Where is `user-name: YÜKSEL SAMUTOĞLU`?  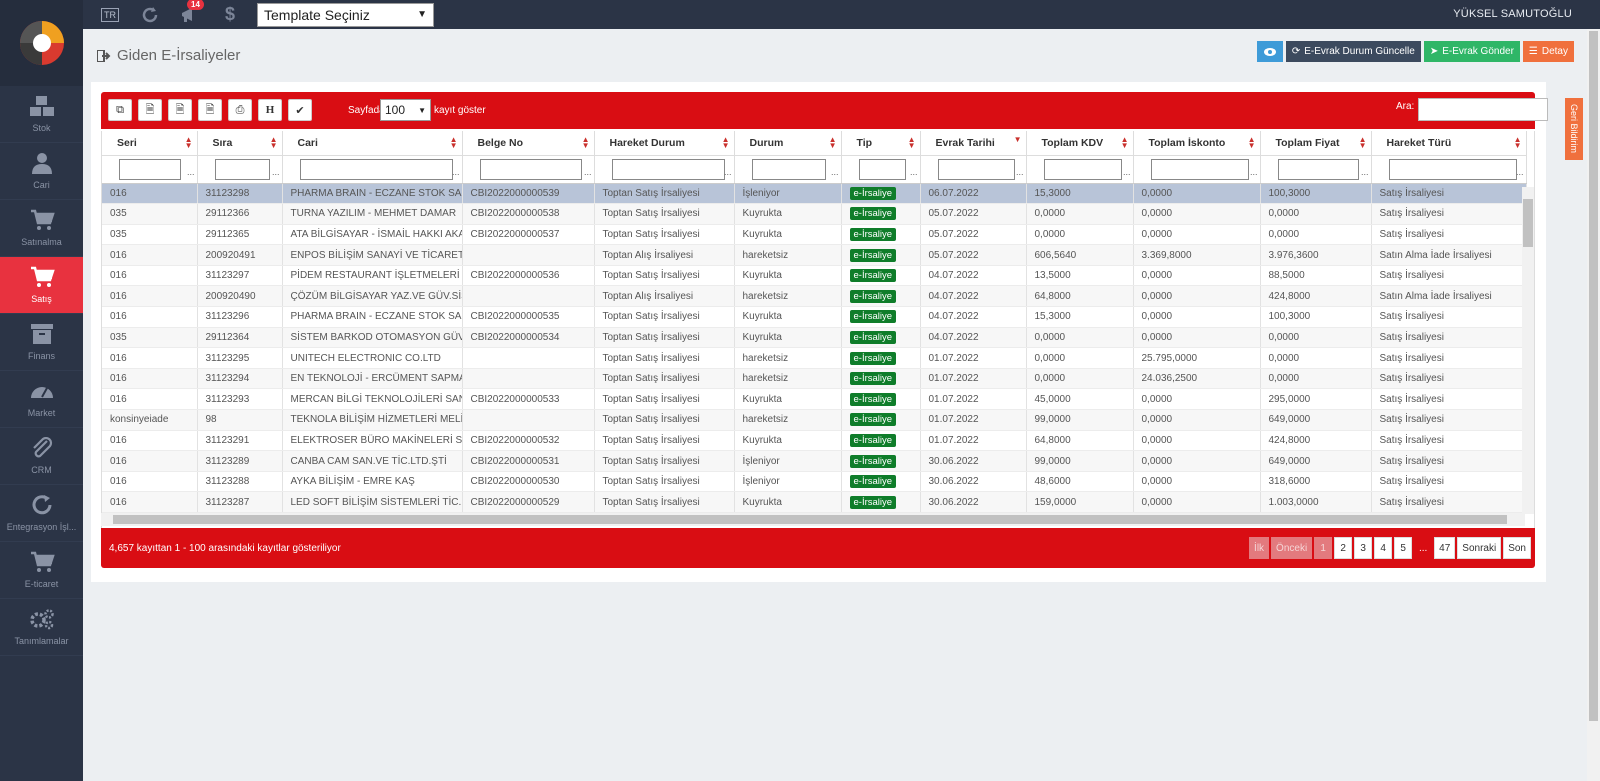
user-name: YÜKSEL SAMUTOĞLU is located at coordinates (1512, 14).